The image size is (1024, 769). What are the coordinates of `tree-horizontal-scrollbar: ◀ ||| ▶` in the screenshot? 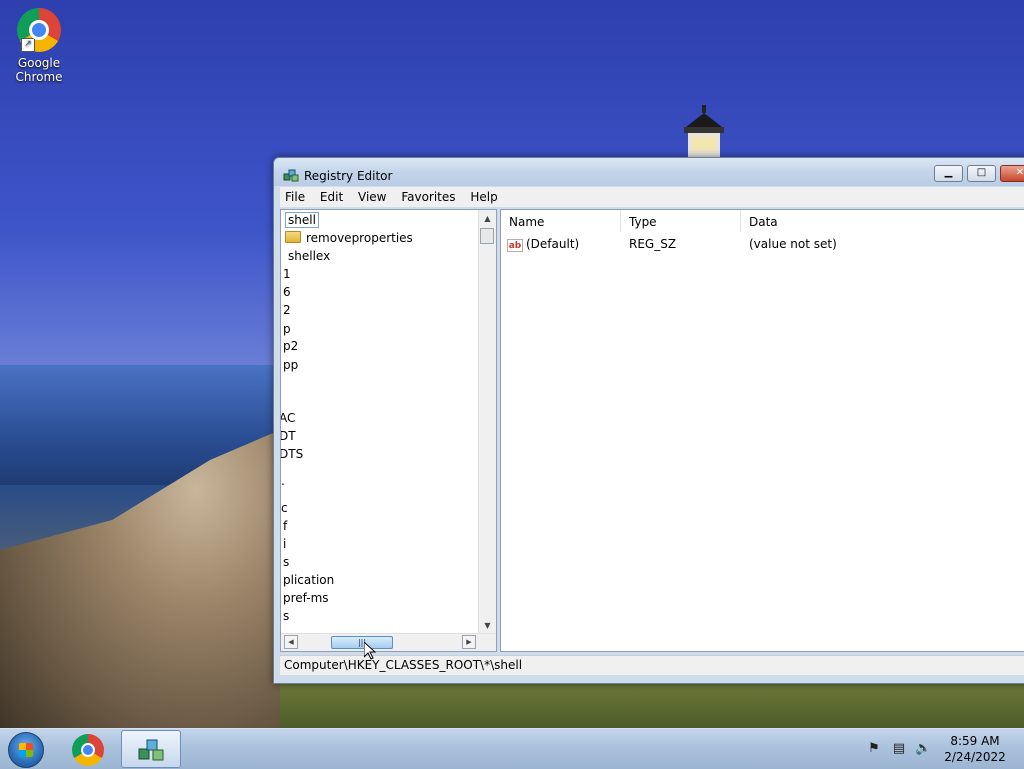 It's located at (388, 642).